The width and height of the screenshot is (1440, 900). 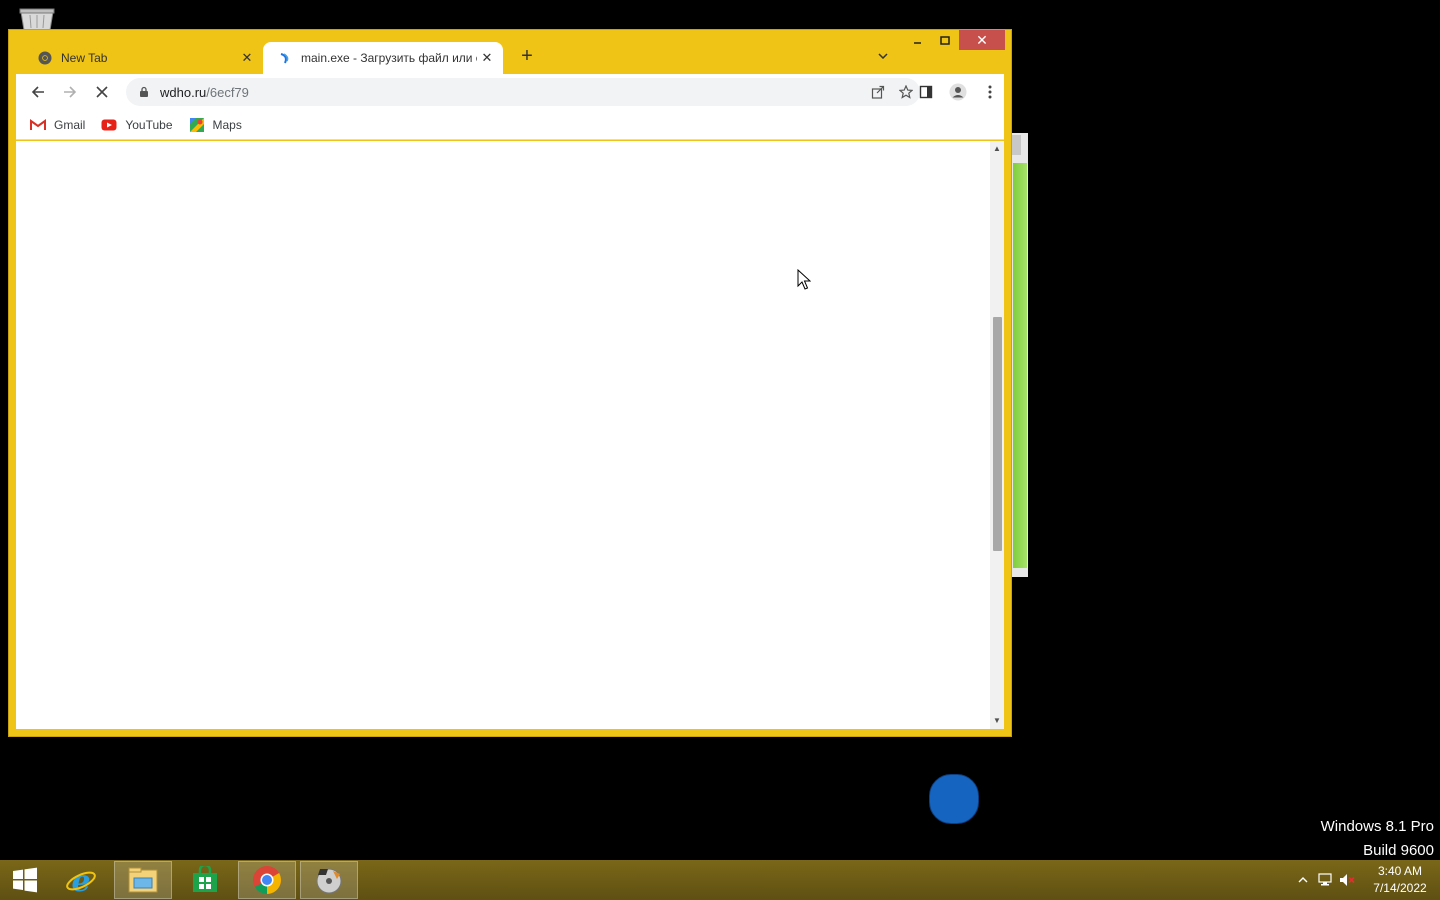 What do you see at coordinates (205, 880) in the screenshot?
I see `store-icon` at bounding box center [205, 880].